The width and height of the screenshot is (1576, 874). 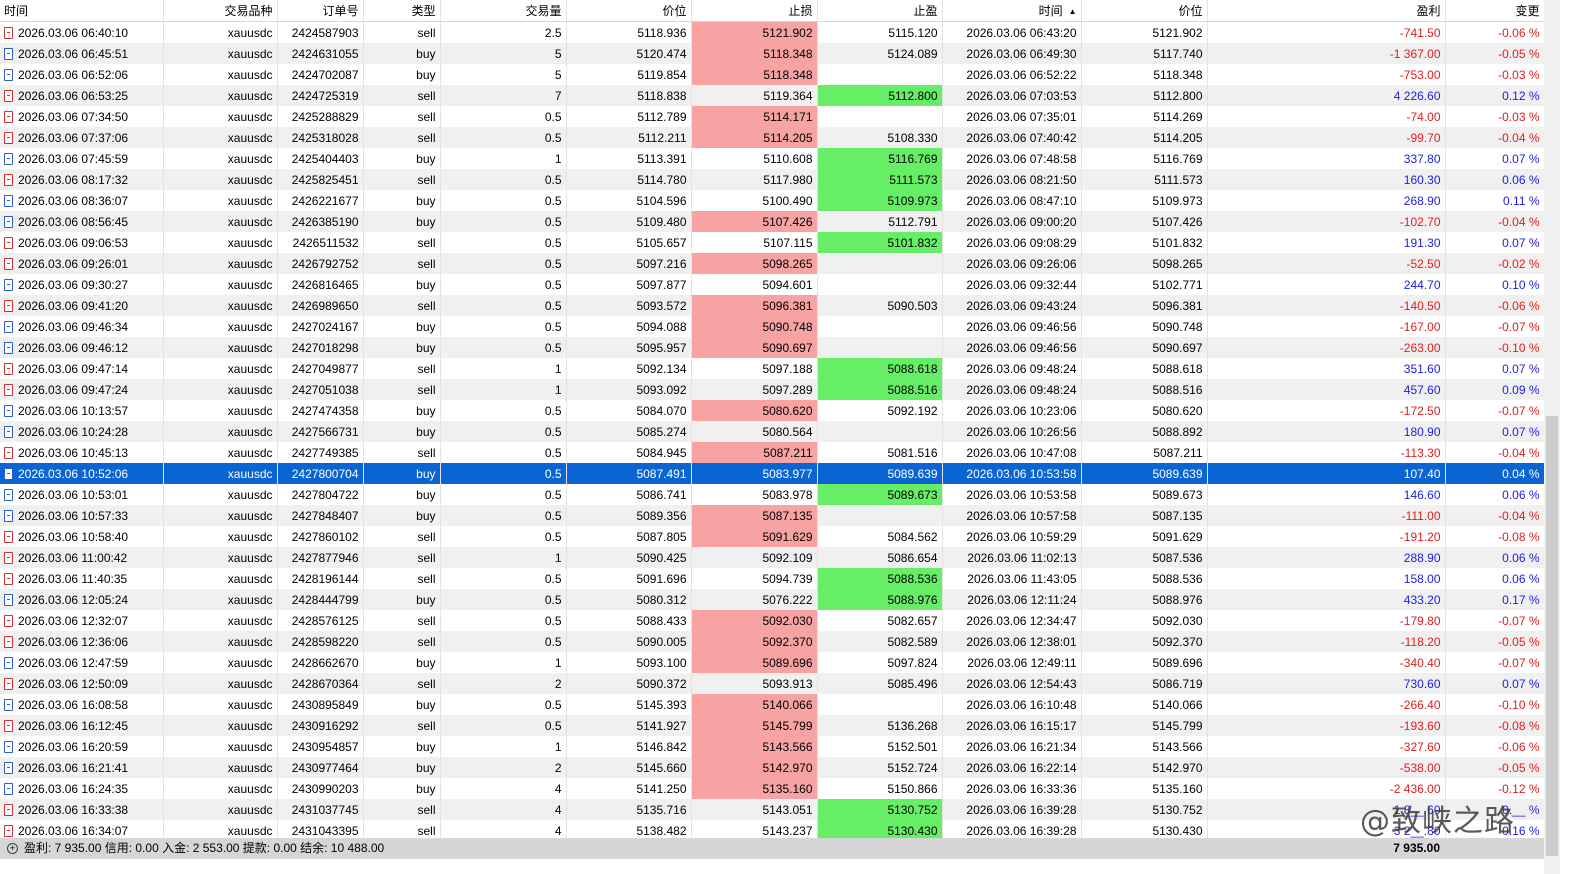 I want to click on close-time-value: 2026.03.06 07:03:53, so click(x=1021, y=95).